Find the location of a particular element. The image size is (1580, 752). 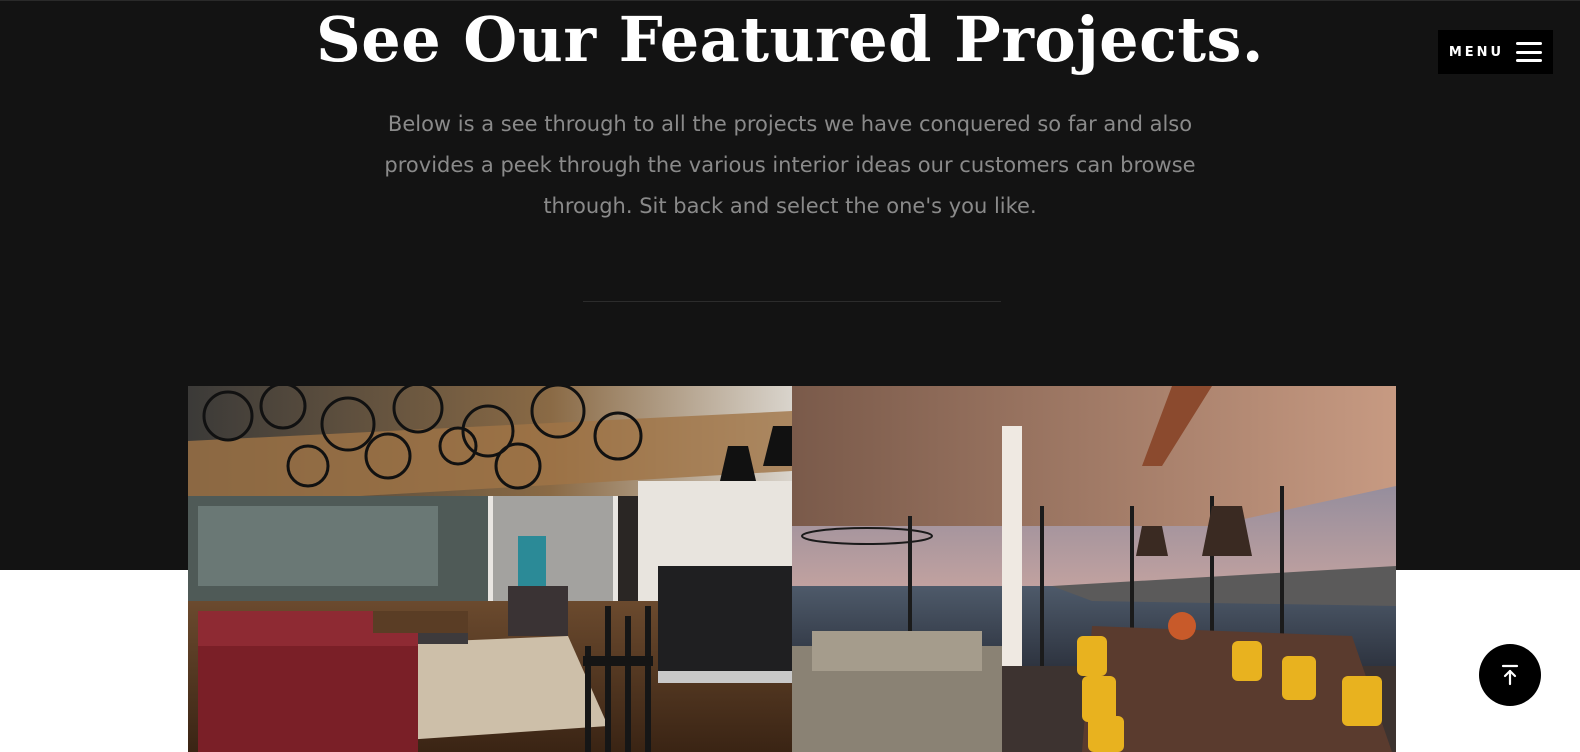

menu-button: MENU is located at coordinates (1495, 52).